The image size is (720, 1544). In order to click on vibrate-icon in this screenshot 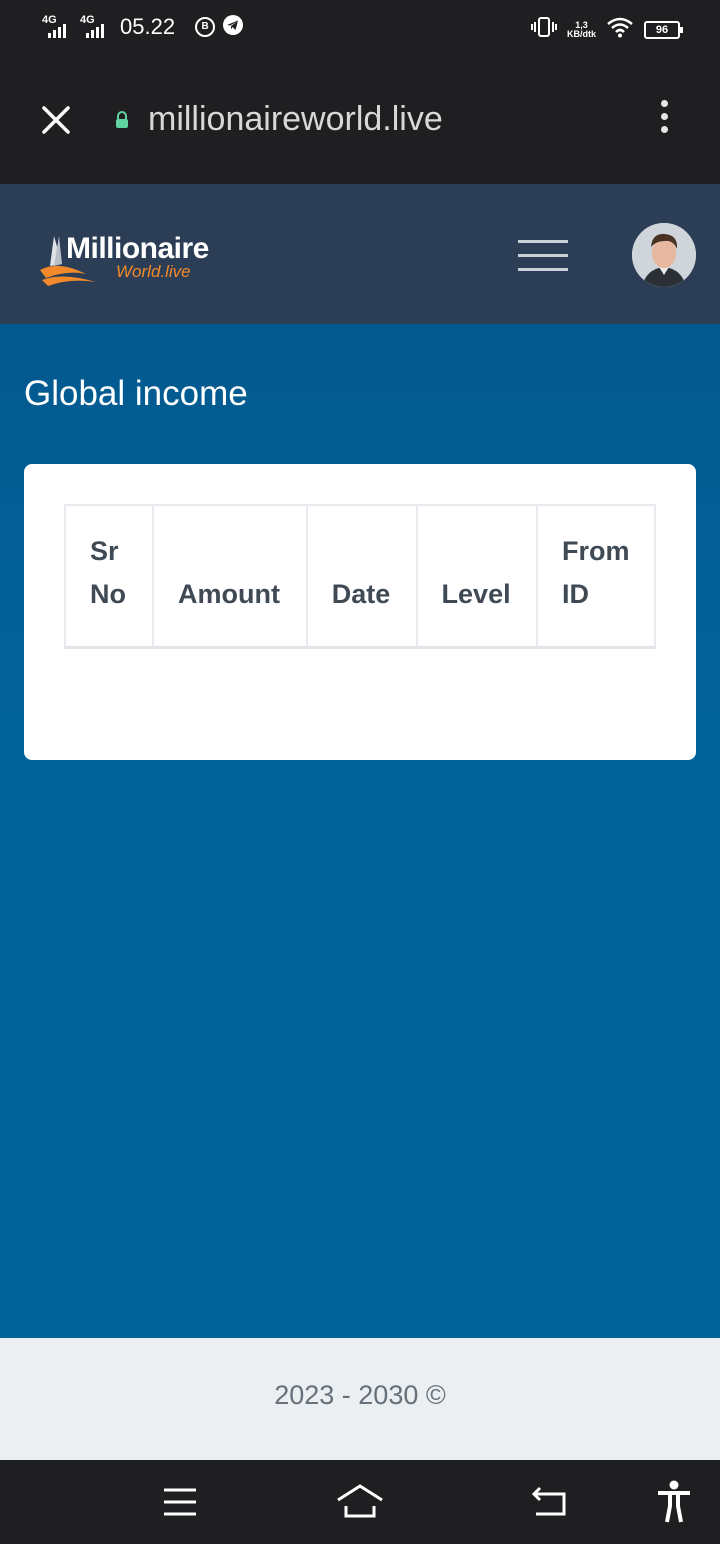, I will do `click(544, 29)`.